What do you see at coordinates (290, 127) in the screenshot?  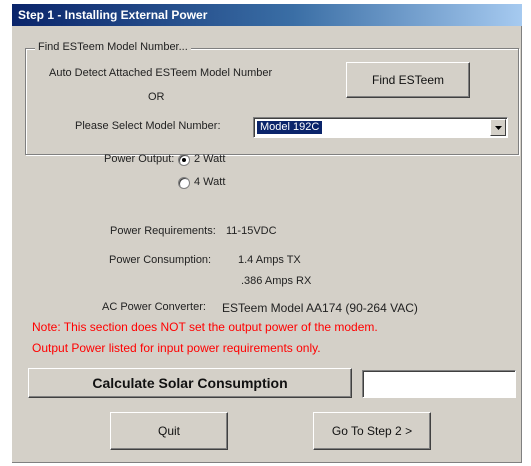 I see `selected-model-value: Model 192C` at bounding box center [290, 127].